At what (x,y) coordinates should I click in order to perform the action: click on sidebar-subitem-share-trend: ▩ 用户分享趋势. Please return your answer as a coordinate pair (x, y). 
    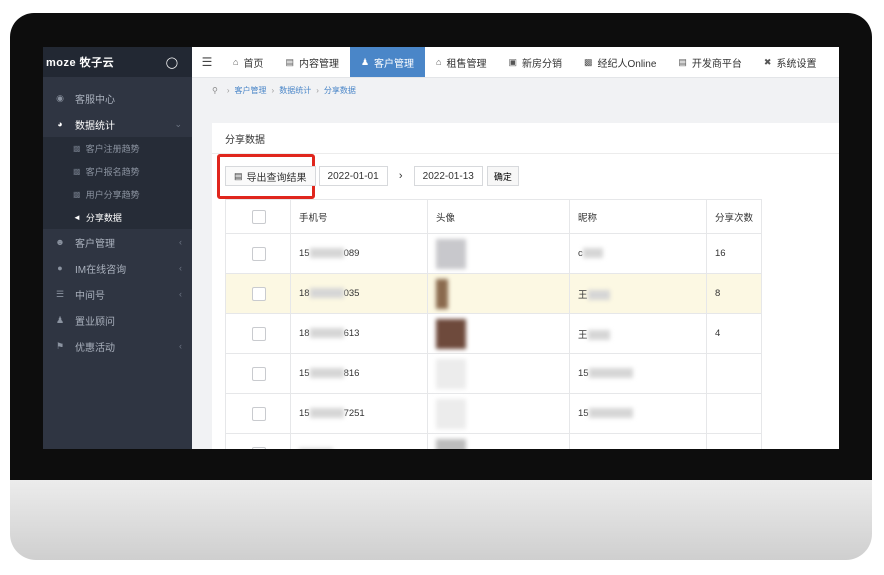
    Looking at the image, I should click on (117, 194).